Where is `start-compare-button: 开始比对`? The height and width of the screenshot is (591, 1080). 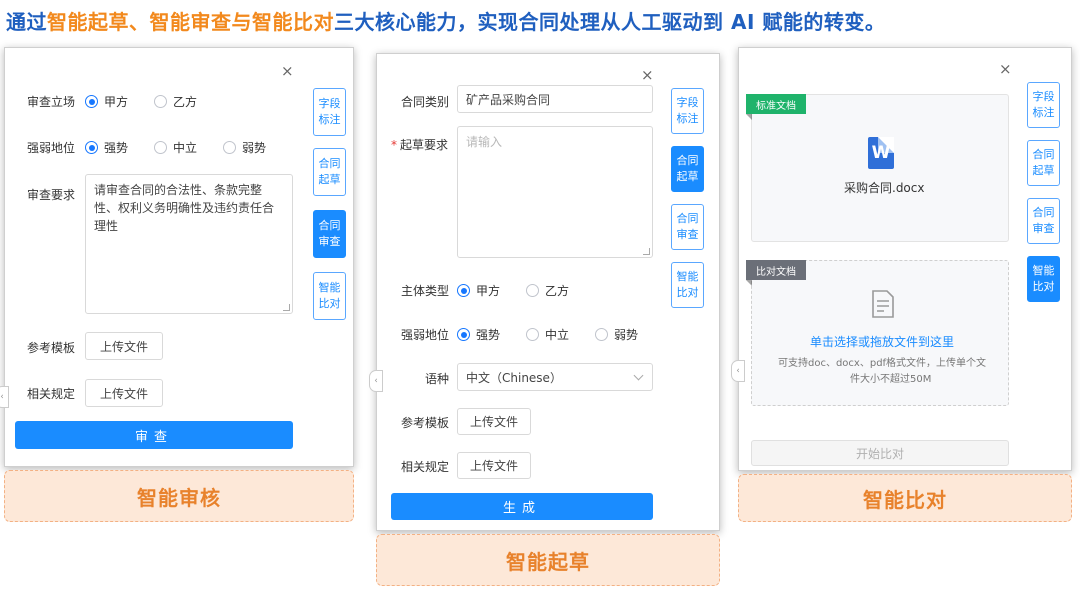
start-compare-button: 开始比对 is located at coordinates (880, 453).